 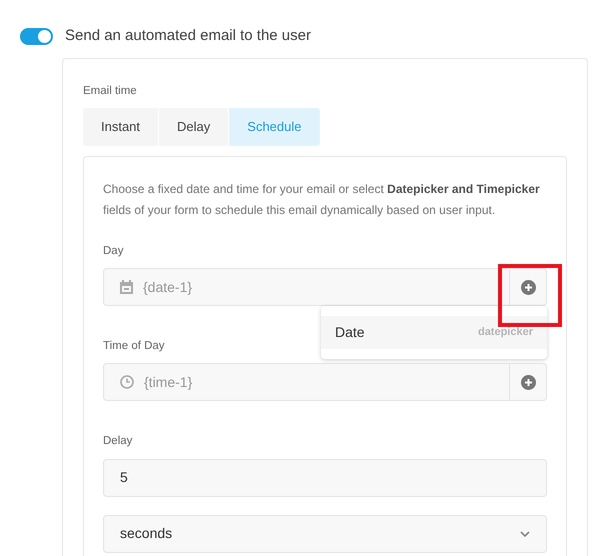 What do you see at coordinates (322, 199) in the screenshot?
I see `description: Choose a fixed date and time for your email or select Datepicker and Timepicker fields of your form to schedule this email dynamically based on user input.` at bounding box center [322, 199].